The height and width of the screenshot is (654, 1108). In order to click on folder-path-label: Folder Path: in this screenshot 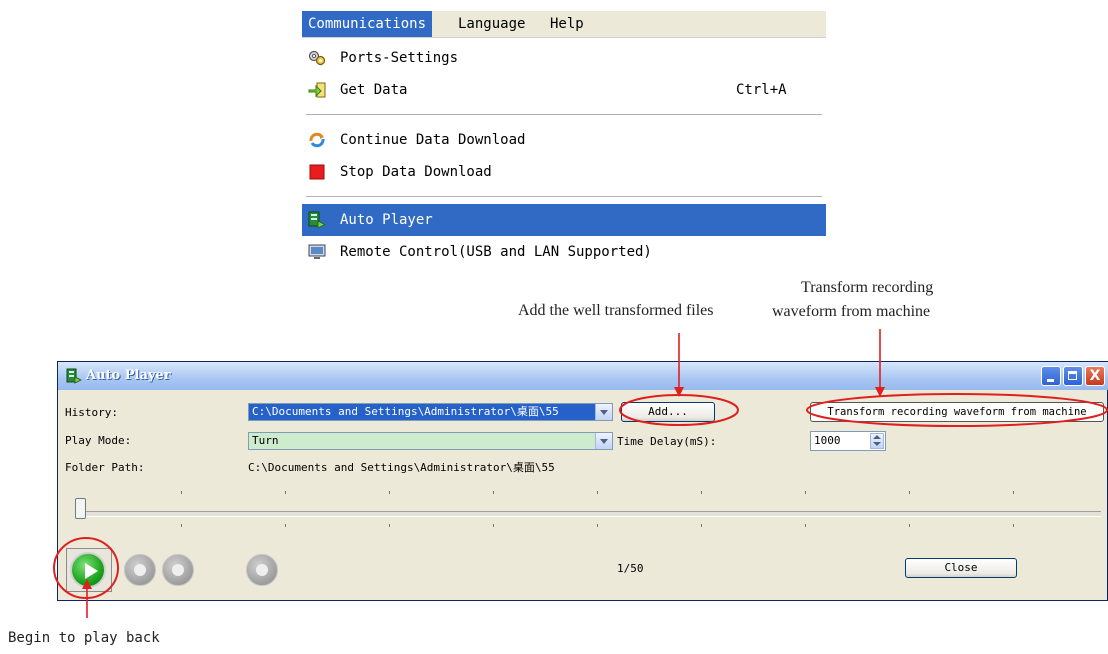, I will do `click(105, 467)`.